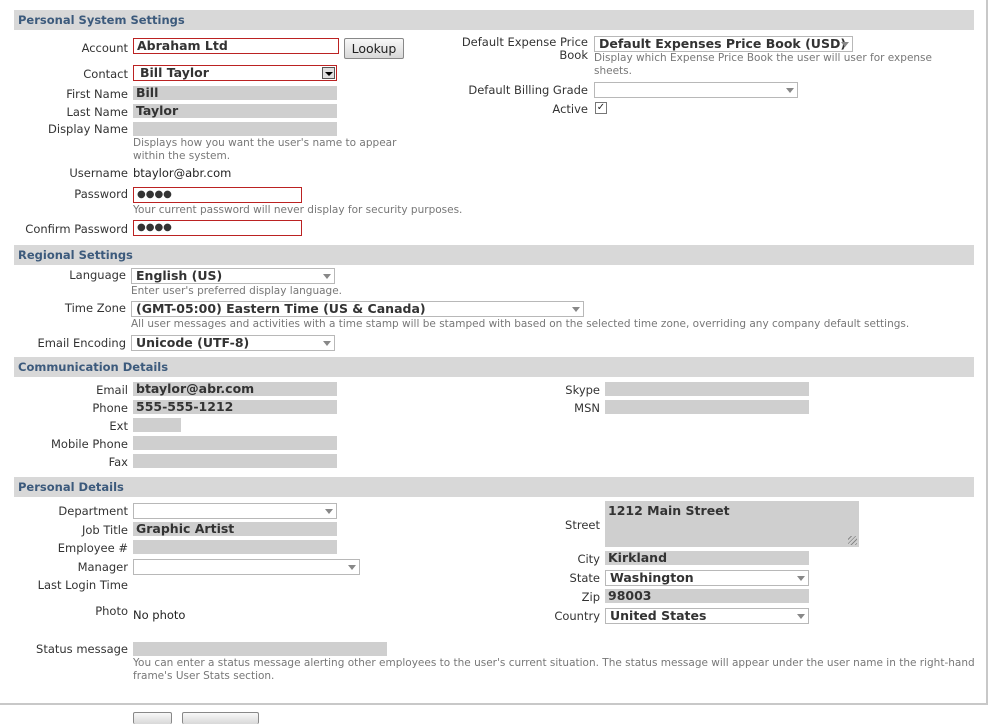 The height and width of the screenshot is (724, 990). I want to click on section-title: Personal System Settings, so click(101, 20).